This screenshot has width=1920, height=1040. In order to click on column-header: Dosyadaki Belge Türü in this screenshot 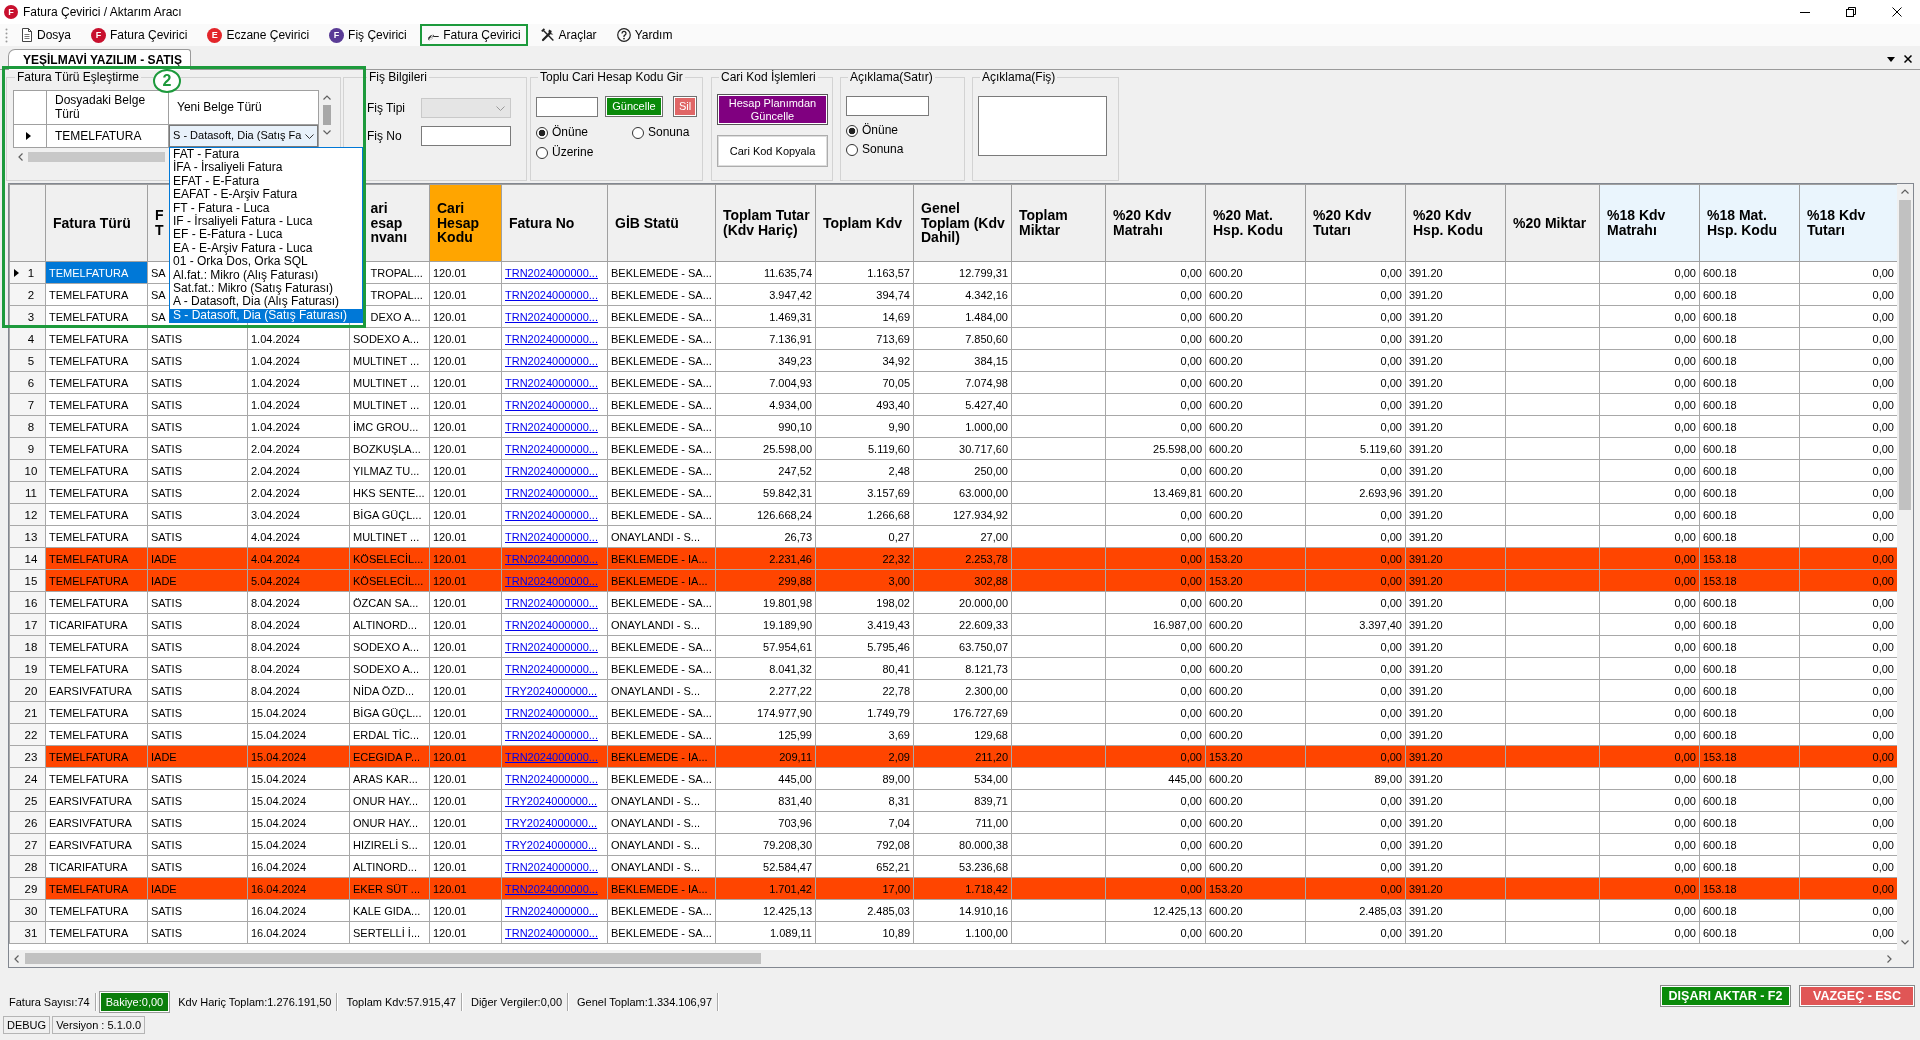, I will do `click(107, 107)`.